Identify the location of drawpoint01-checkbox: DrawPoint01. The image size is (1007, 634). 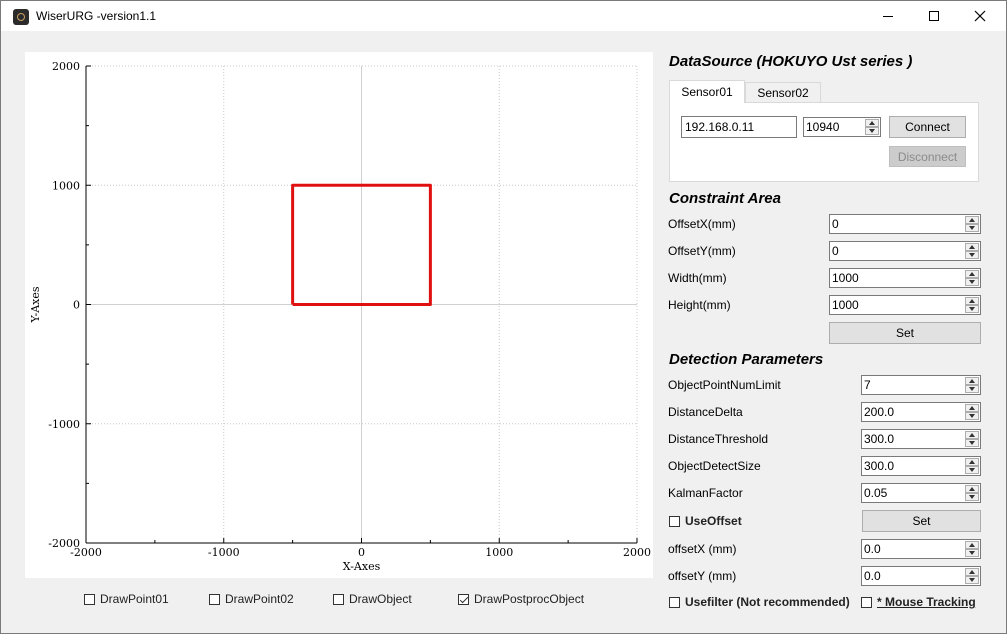
(126, 599).